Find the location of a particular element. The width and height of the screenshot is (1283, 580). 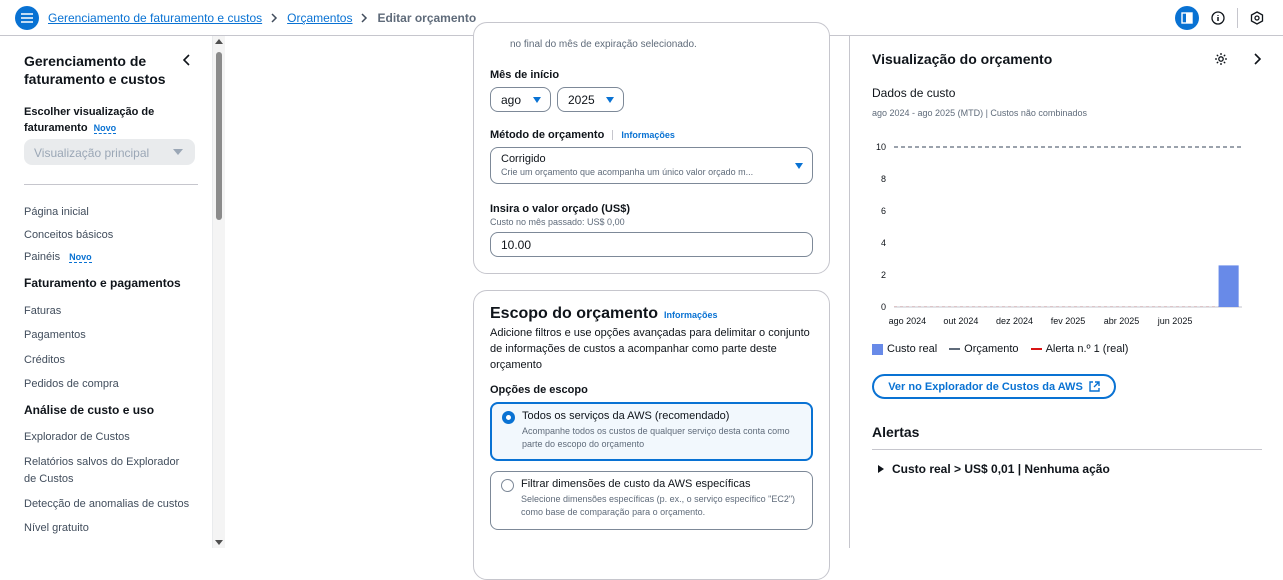

sidebar-item-home: Página inicial is located at coordinates (56, 212).